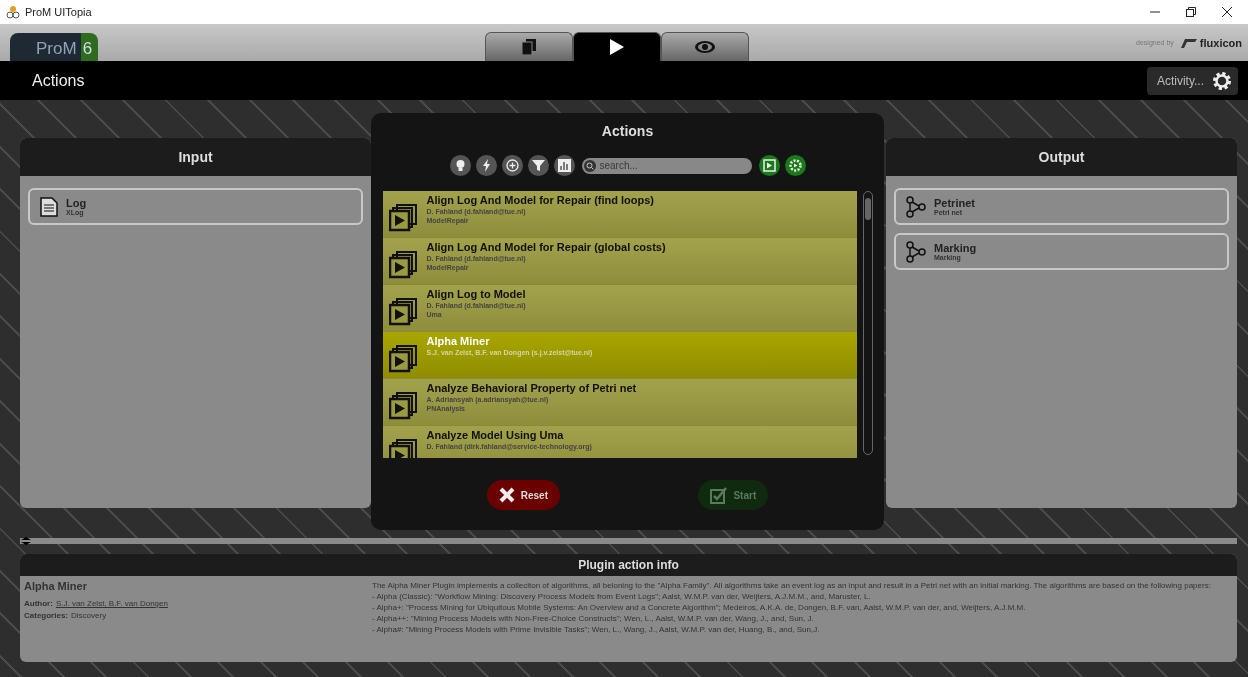  What do you see at coordinates (38, 603) in the screenshot?
I see `author-label: Author:` at bounding box center [38, 603].